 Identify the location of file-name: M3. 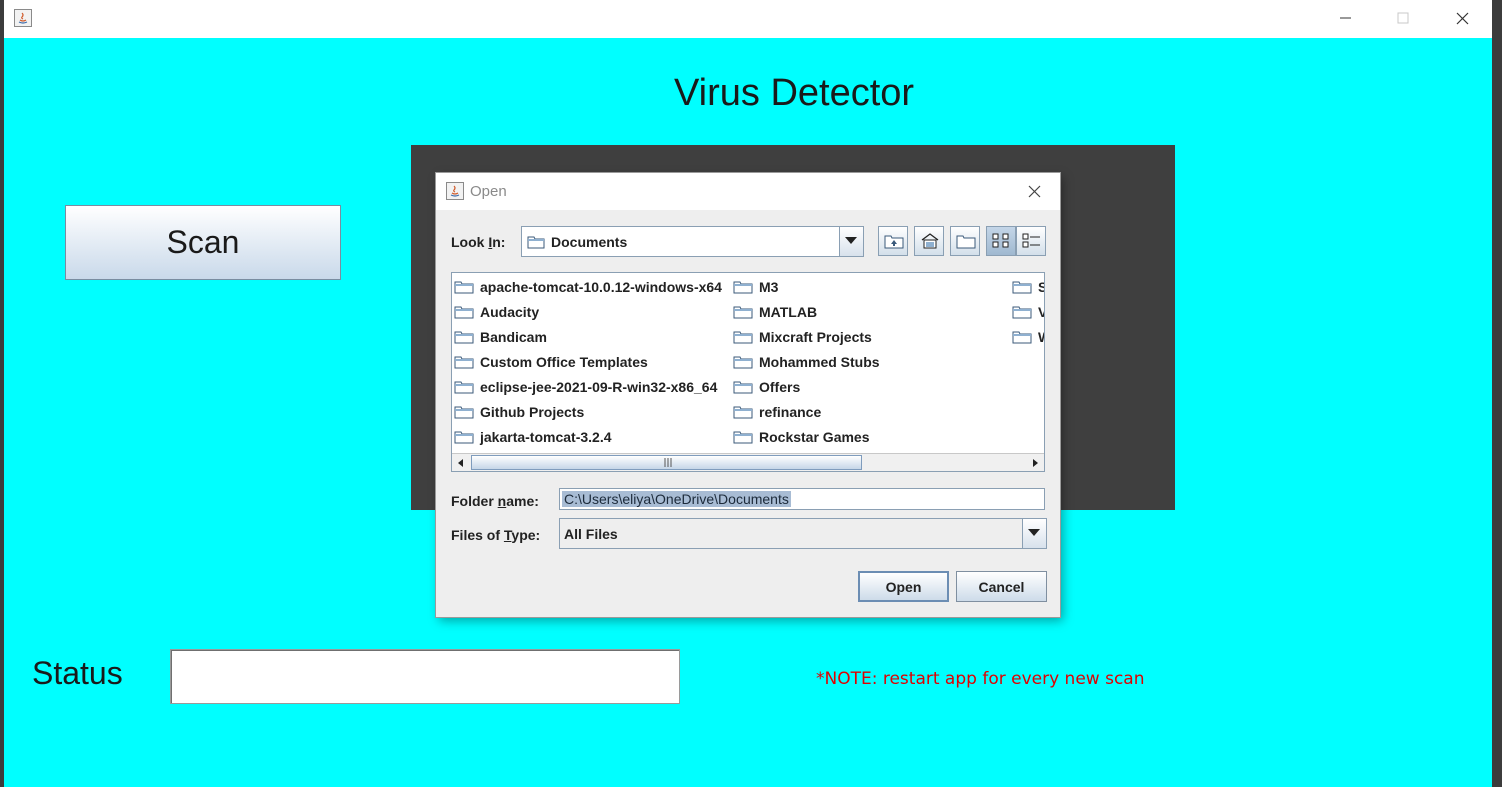
(769, 287).